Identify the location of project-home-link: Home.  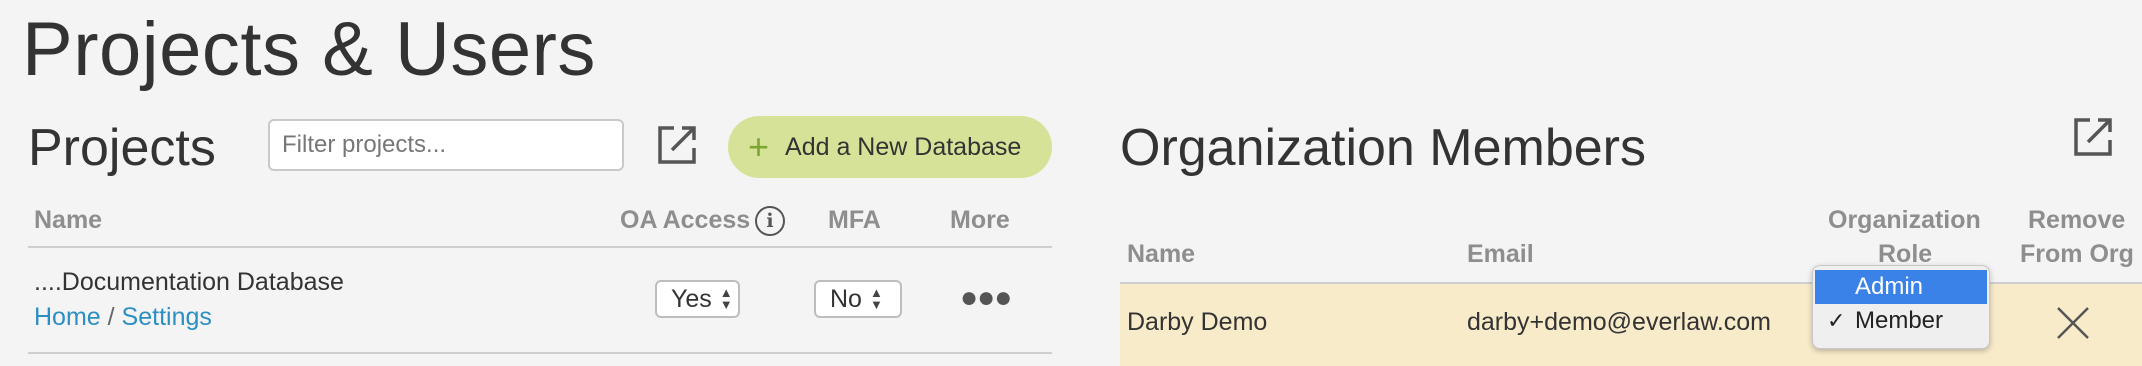
(67, 317).